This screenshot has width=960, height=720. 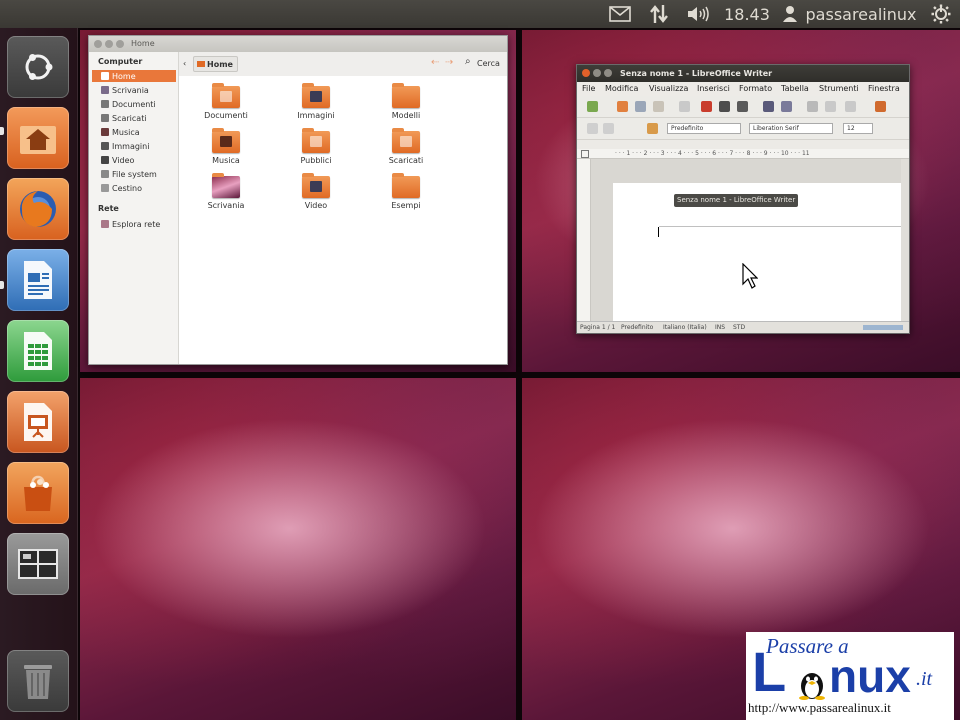 I want to click on shopping-bag-icon, so click(x=38, y=493).